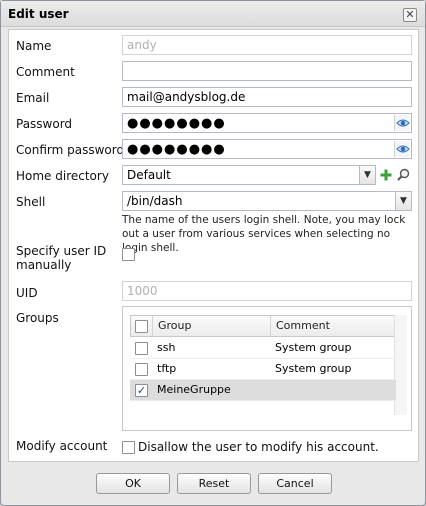 Image resolution: width=426 pixels, height=506 pixels. What do you see at coordinates (214, 483) in the screenshot?
I see `reset-button: Reset` at bounding box center [214, 483].